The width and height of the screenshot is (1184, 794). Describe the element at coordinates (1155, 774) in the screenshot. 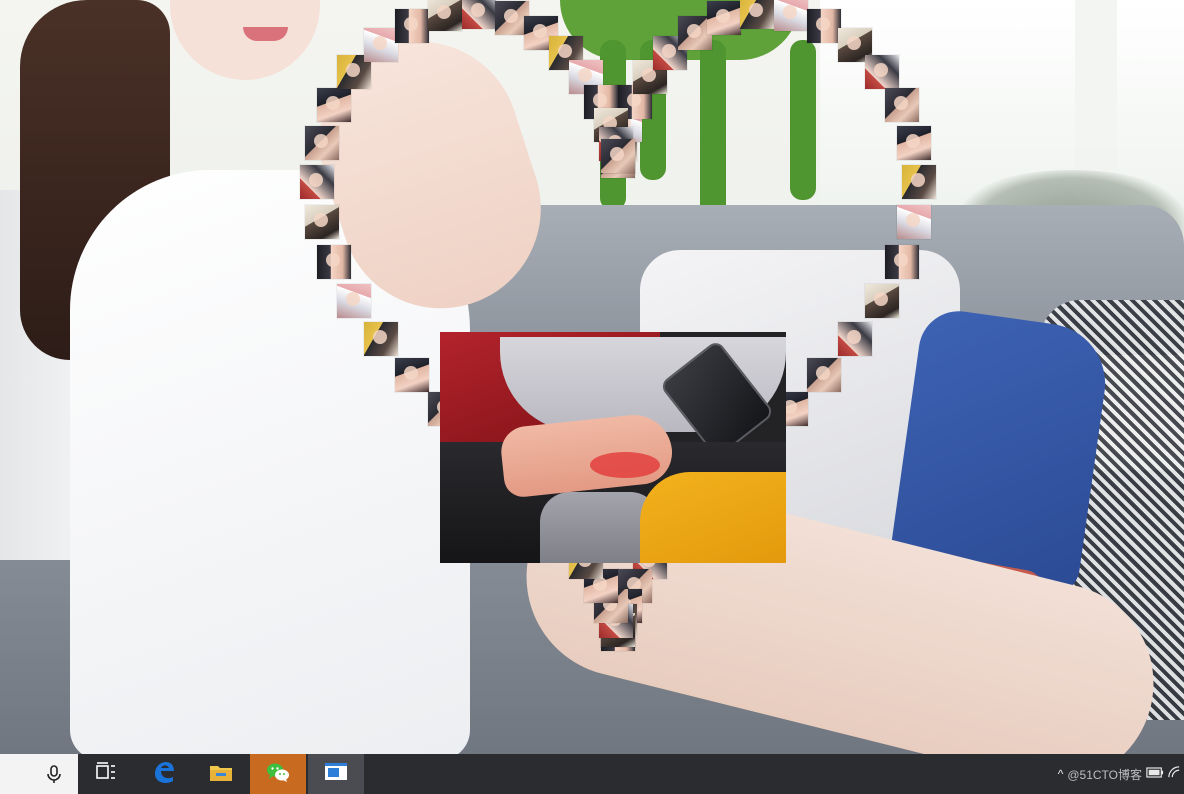

I see `battery-icon` at that location.